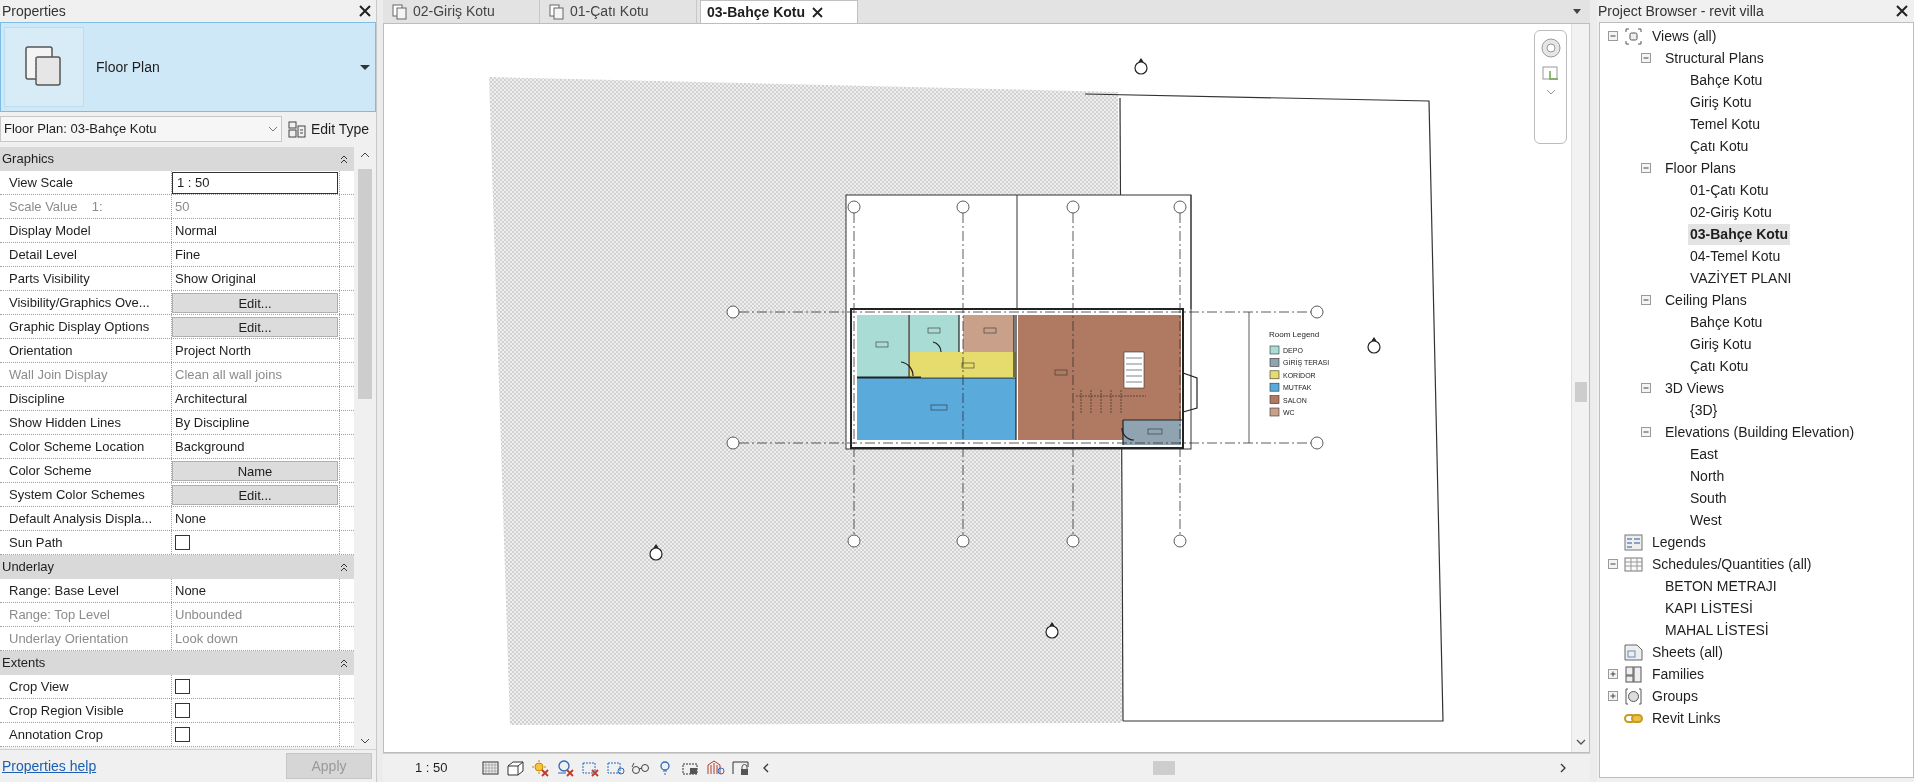 This screenshot has height=782, width=1914. Describe the element at coordinates (1687, 652) in the screenshot. I see `tree-item: Sheets (all)` at that location.